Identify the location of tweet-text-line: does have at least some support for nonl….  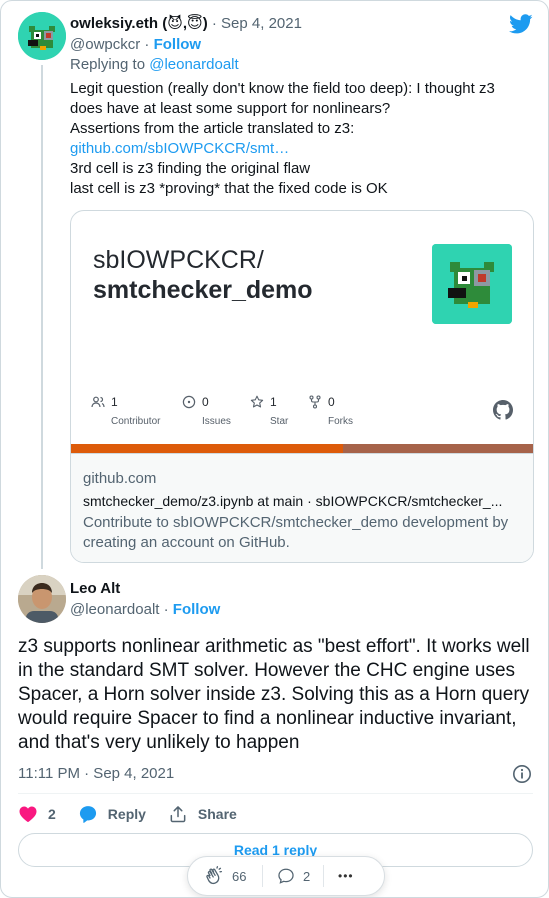
(230, 108).